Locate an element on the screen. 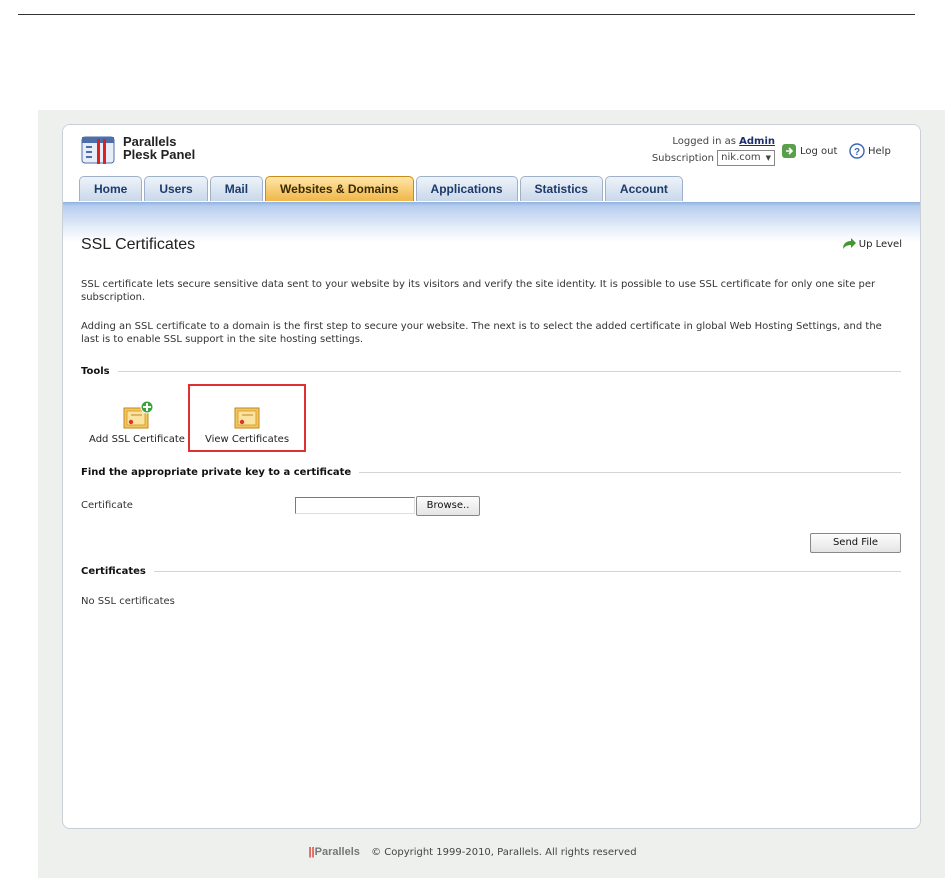 This screenshot has height=878, width=945. login-line: Logged in as Admin is located at coordinates (713, 142).